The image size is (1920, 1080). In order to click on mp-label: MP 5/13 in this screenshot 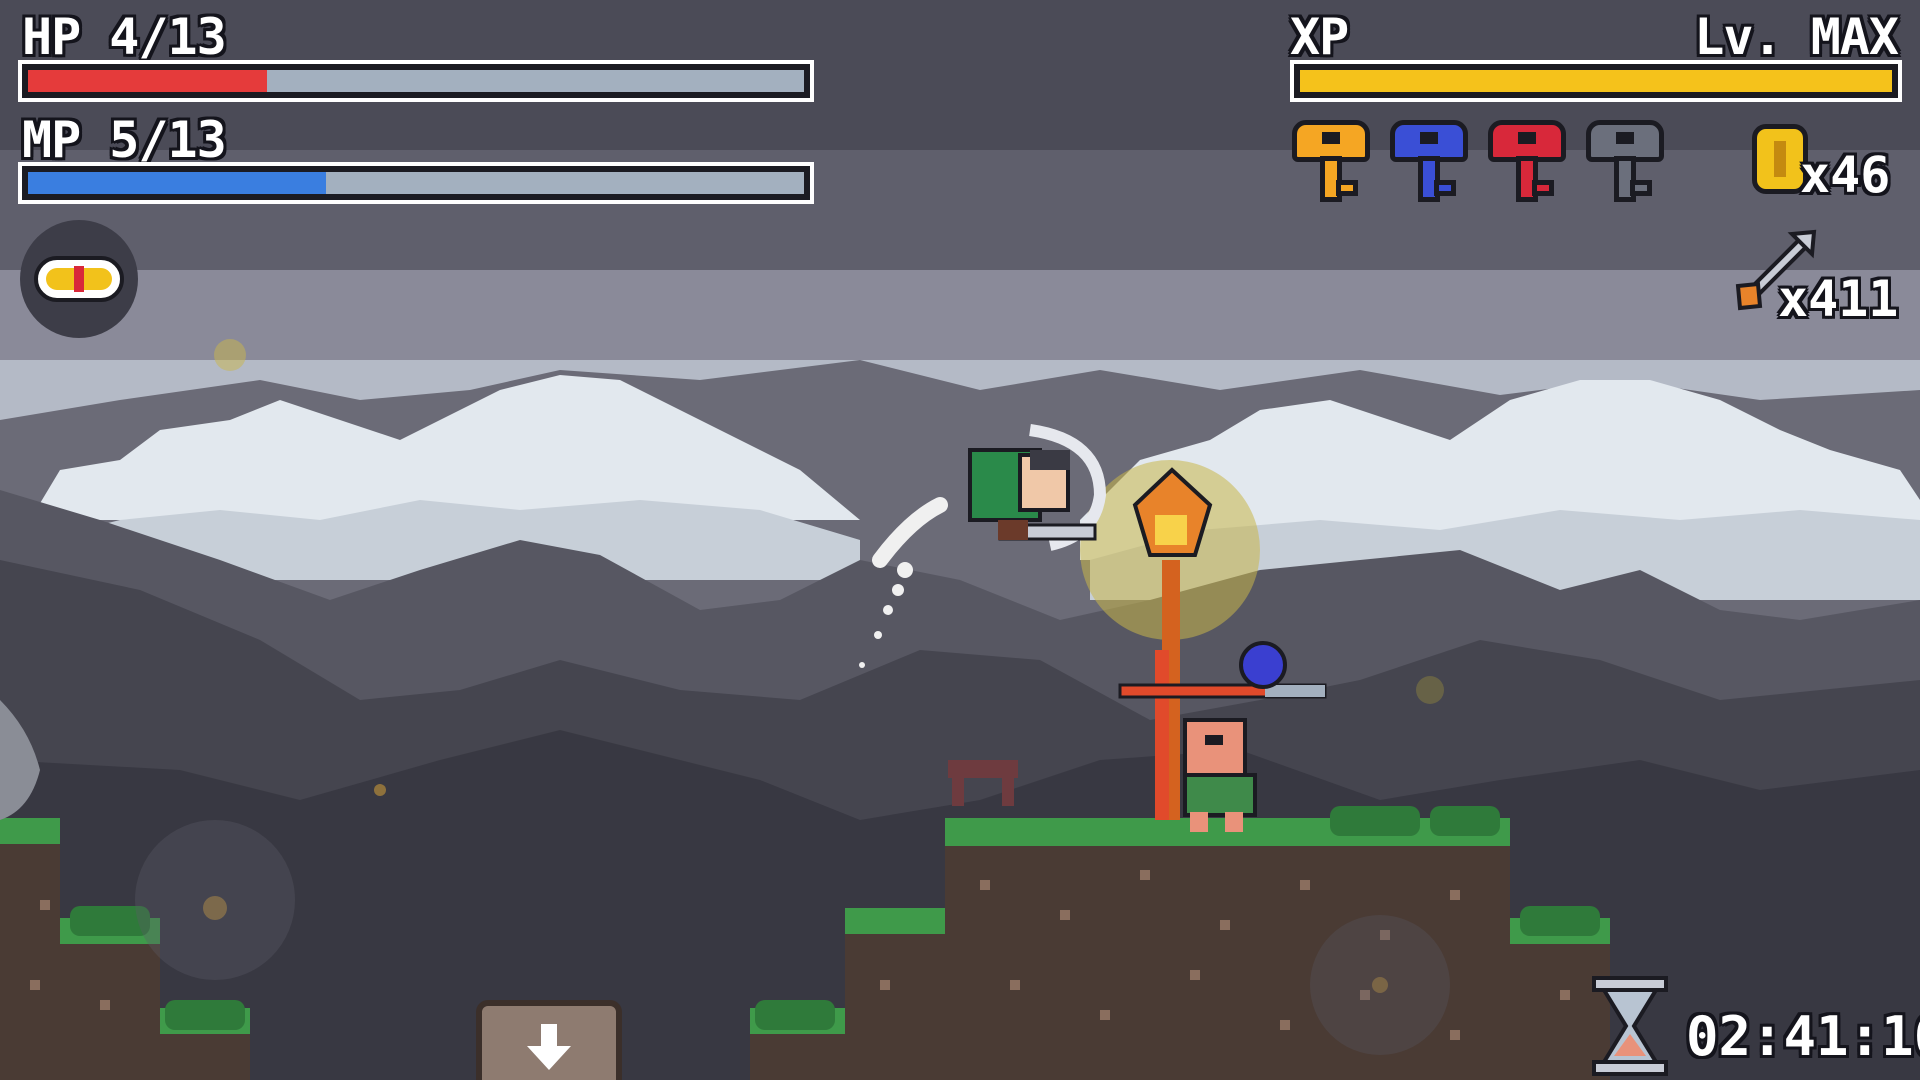, I will do `click(124, 140)`.